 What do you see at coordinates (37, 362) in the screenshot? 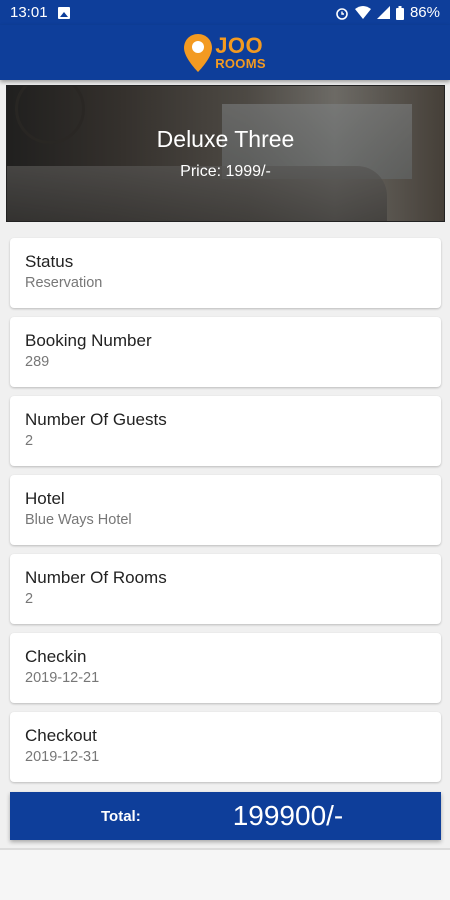
I see `detail-value: 289` at bounding box center [37, 362].